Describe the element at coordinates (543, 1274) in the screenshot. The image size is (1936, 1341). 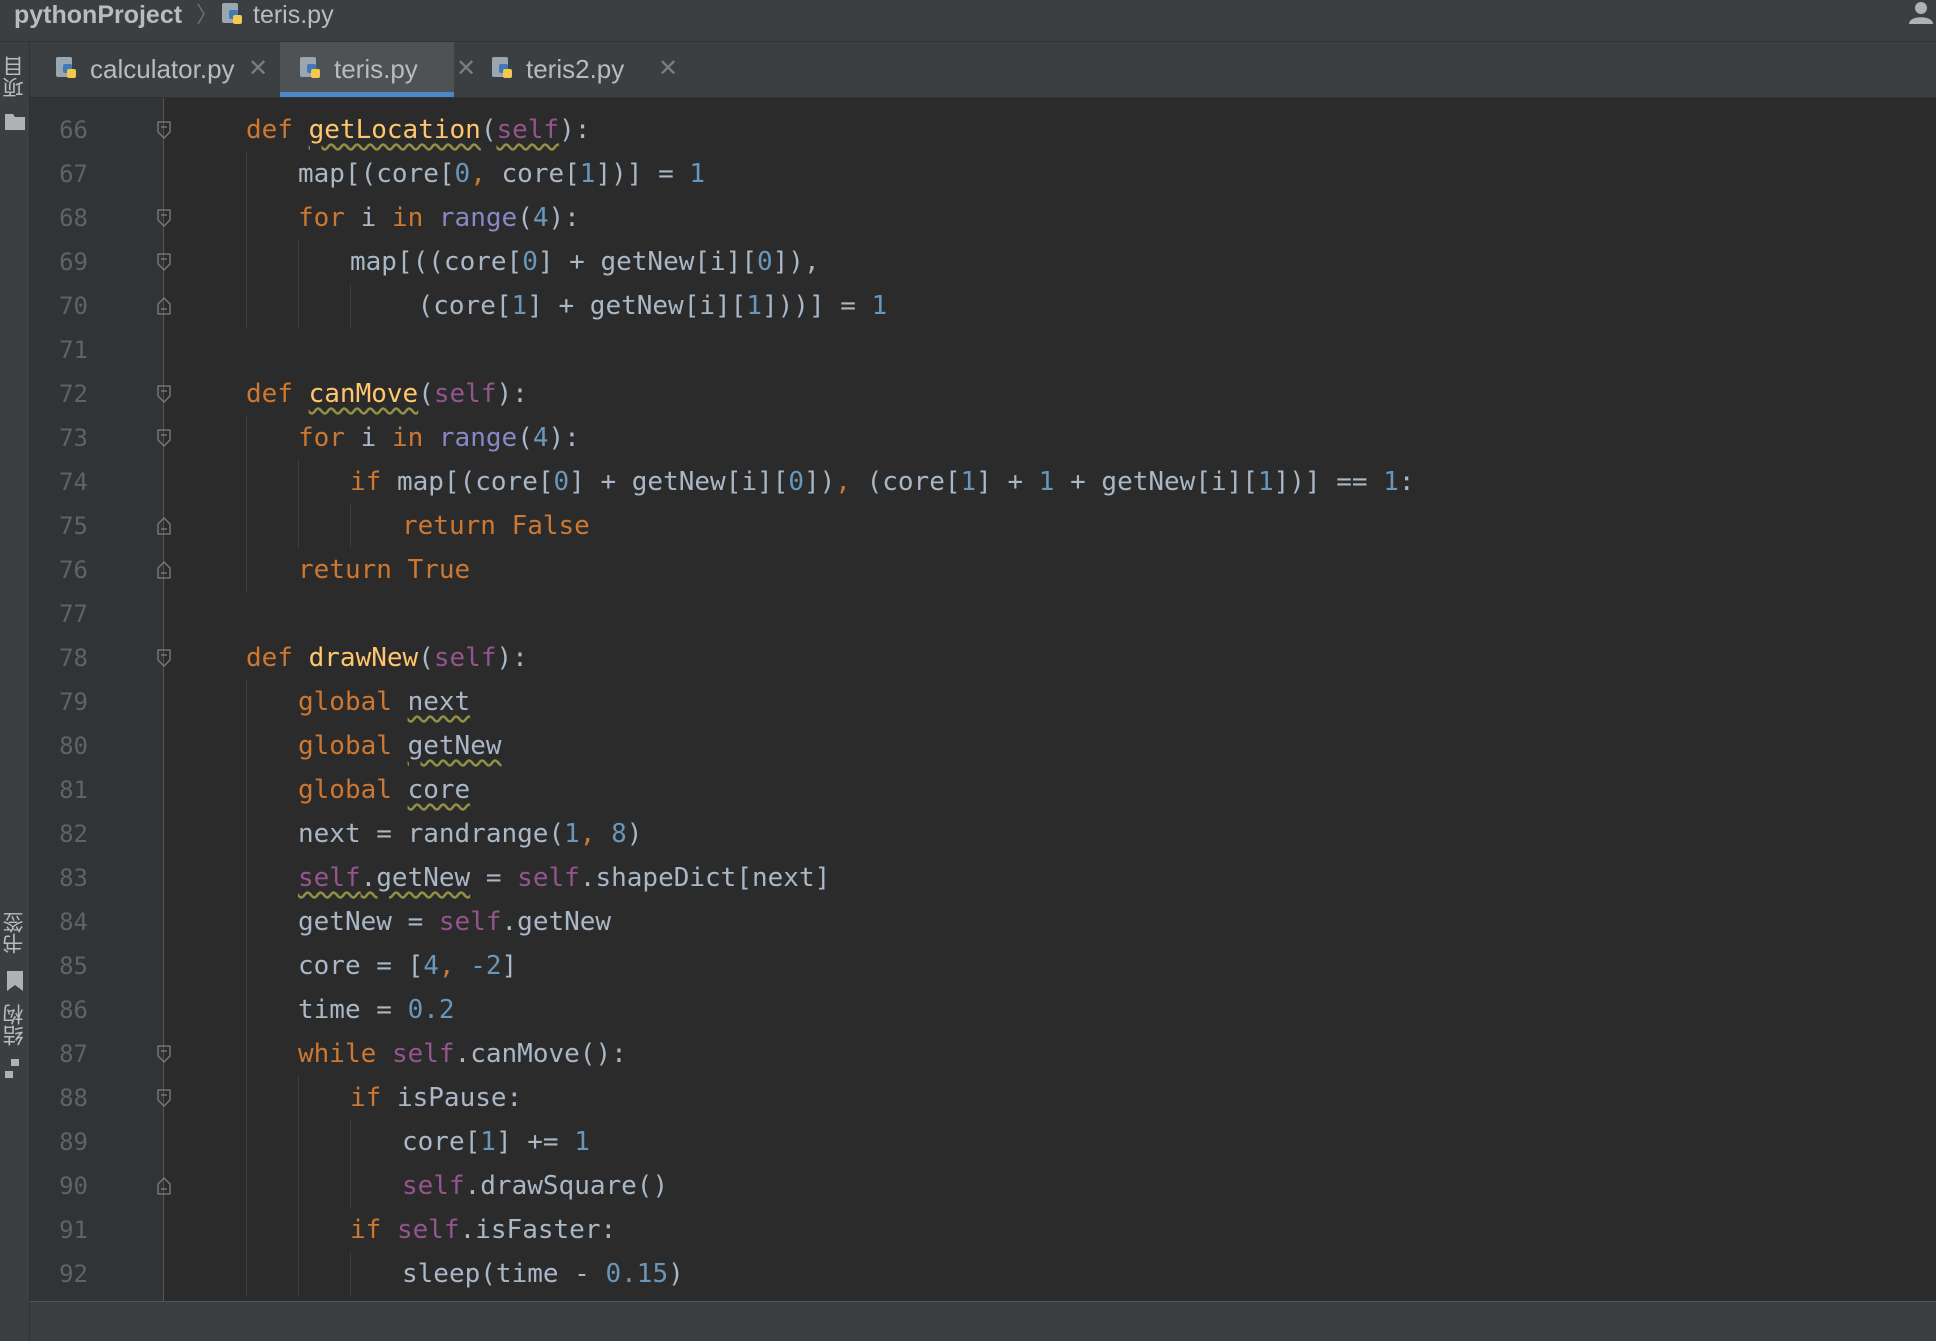
I see `code-text: sleep(time - 0.15)` at that location.